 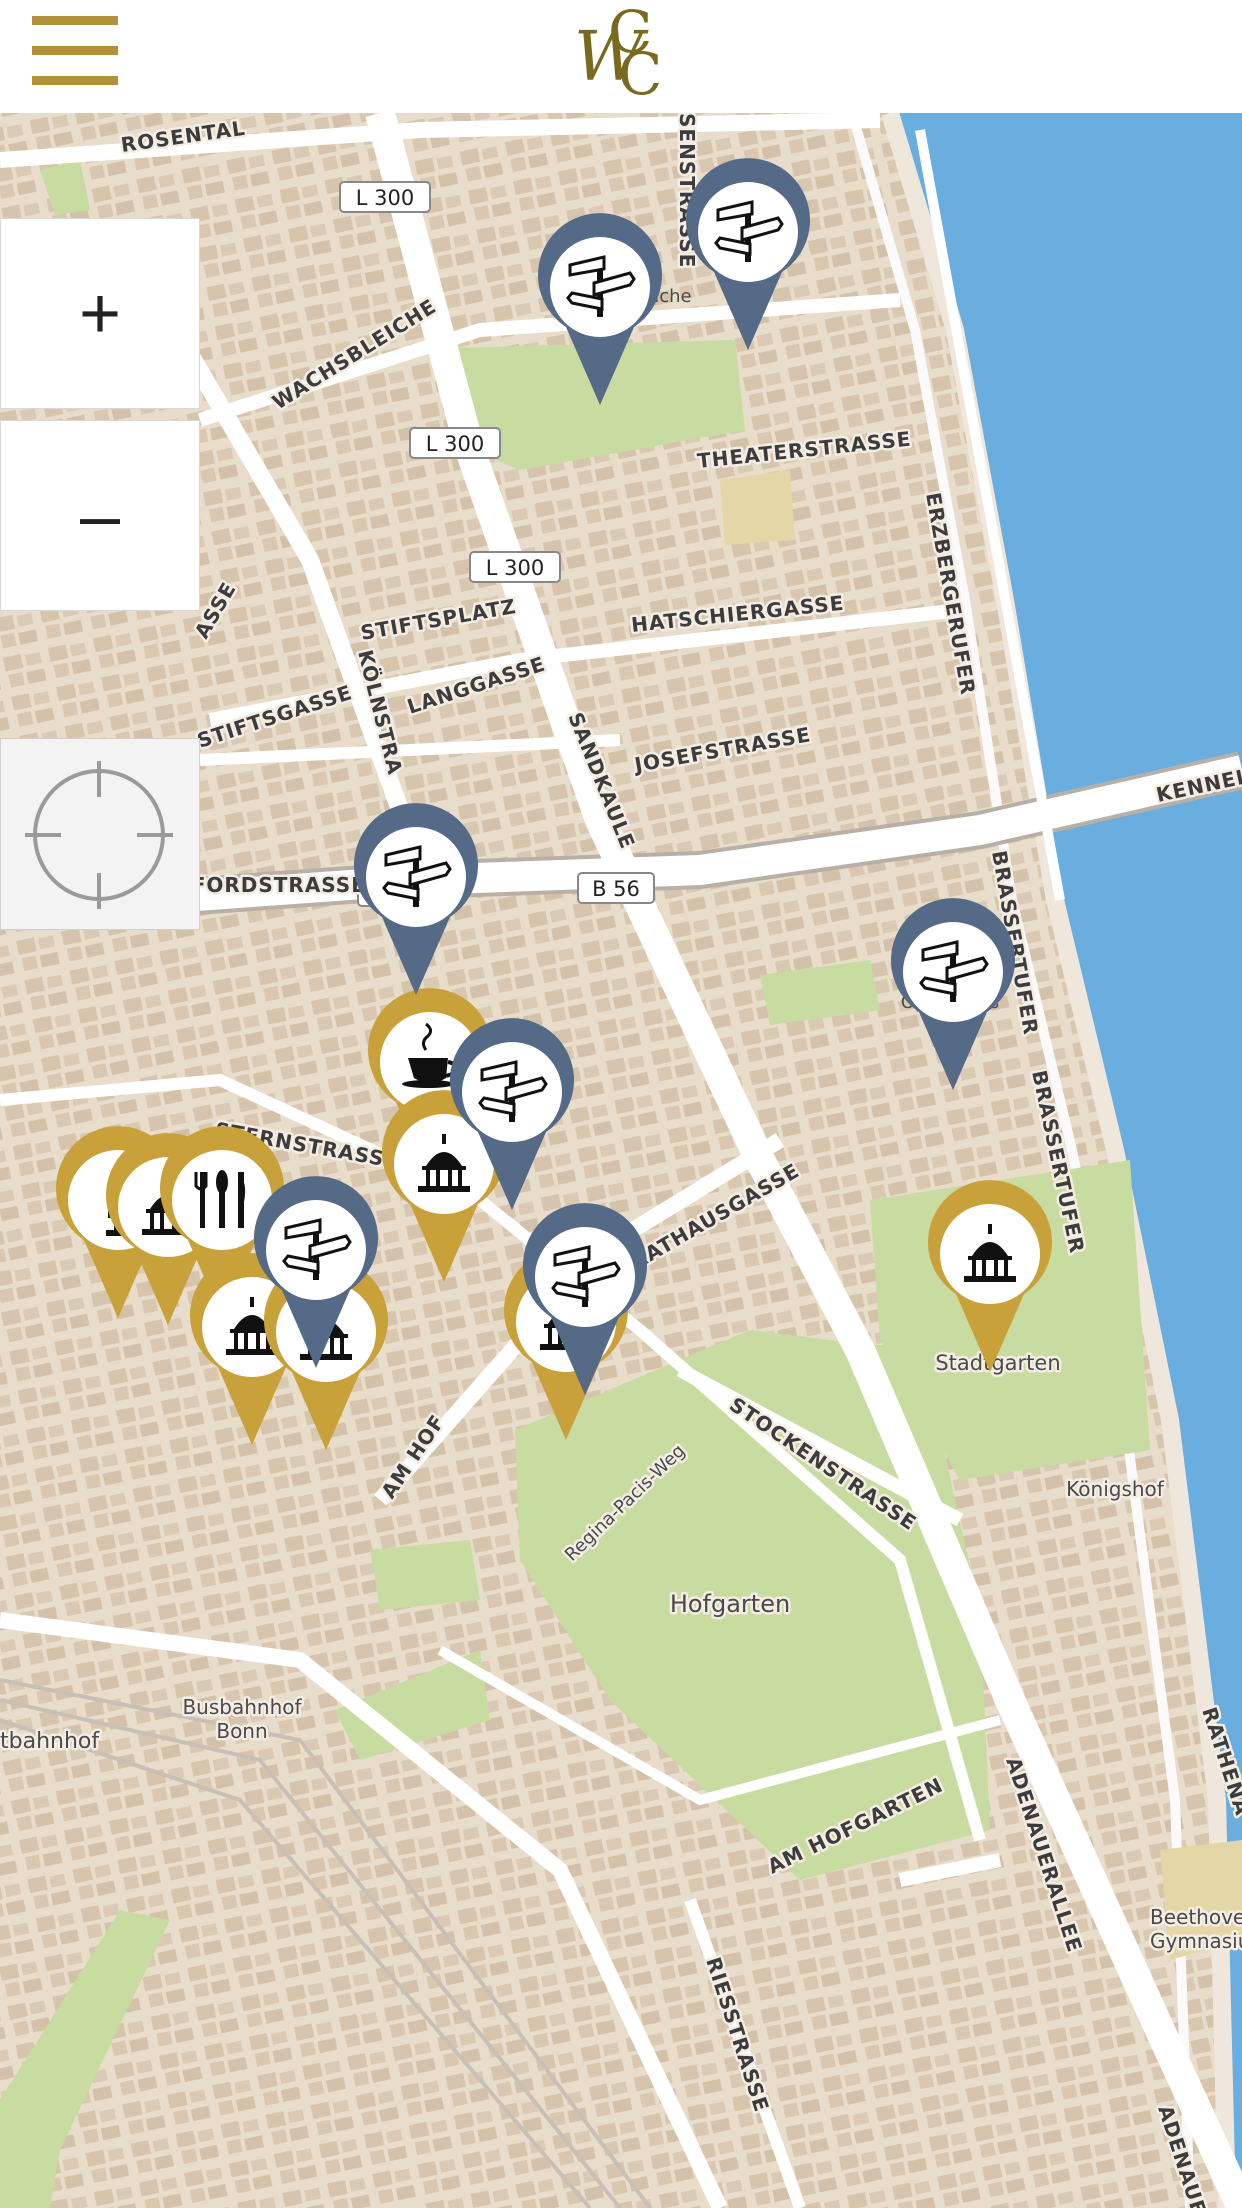 I want to click on place-label: Bonn, so click(x=241, y=1731).